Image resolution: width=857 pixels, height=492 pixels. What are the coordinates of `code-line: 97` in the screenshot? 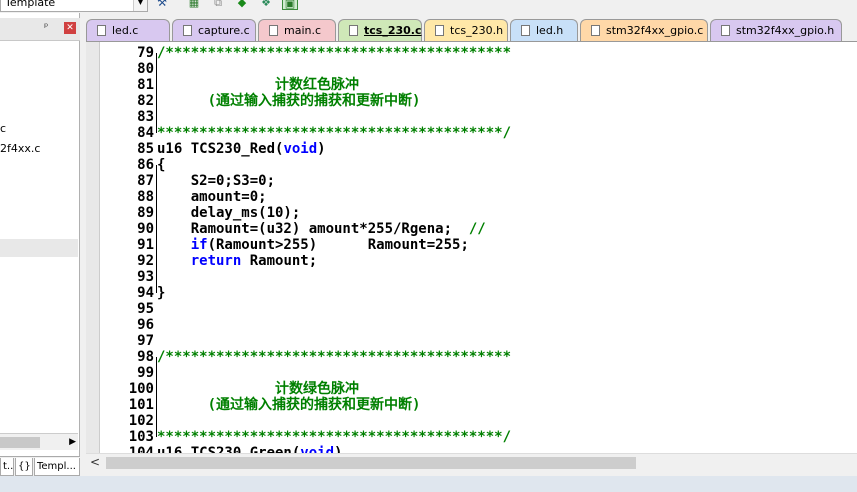 It's located at (471, 341).